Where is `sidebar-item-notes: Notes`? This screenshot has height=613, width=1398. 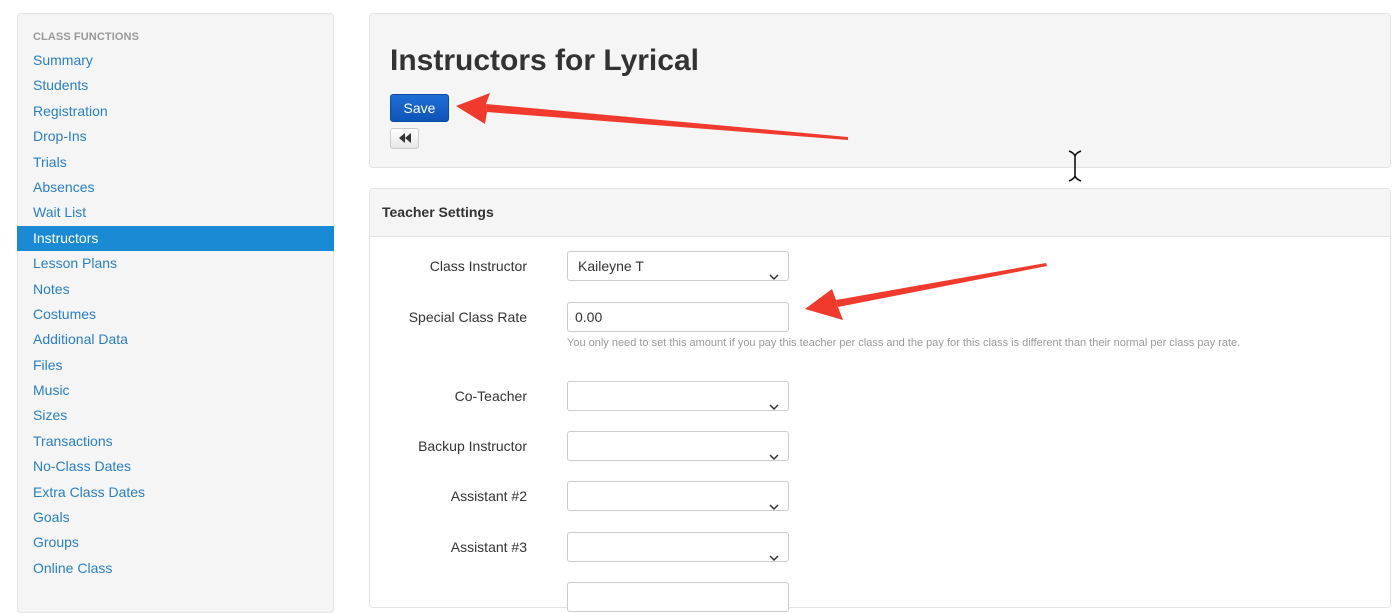
sidebar-item-notes: Notes is located at coordinates (175, 289).